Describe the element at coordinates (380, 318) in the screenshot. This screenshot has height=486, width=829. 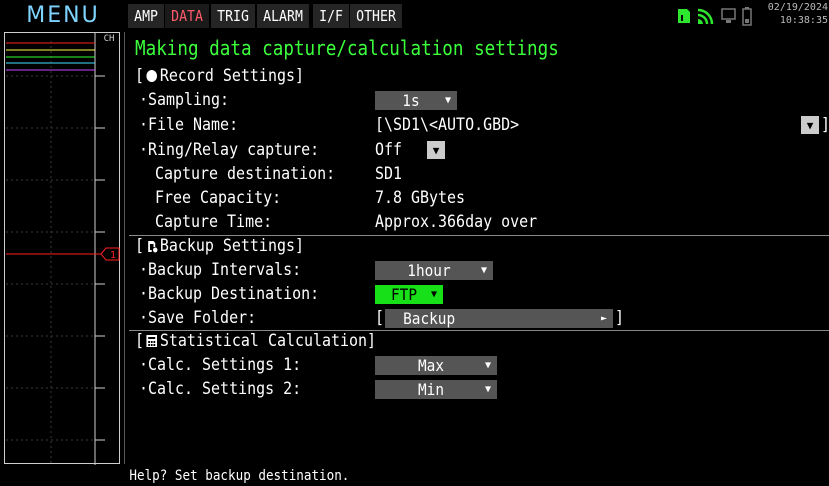
I see `save-folder-bracket-open: [` at that location.